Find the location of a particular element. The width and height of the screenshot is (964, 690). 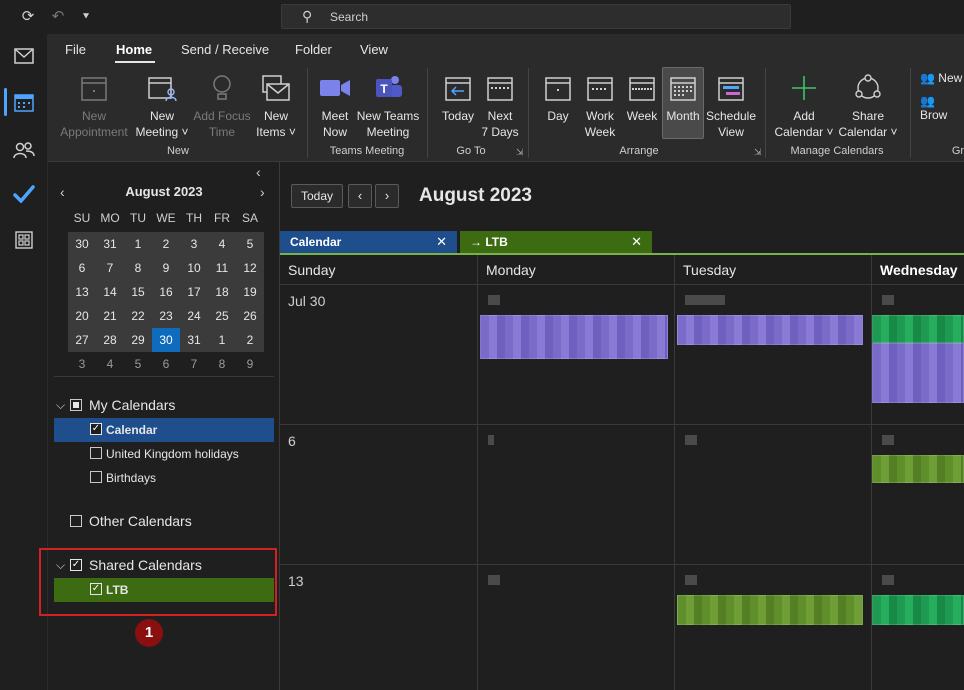

mini-next-month-chevron-icon: › is located at coordinates (262, 192).